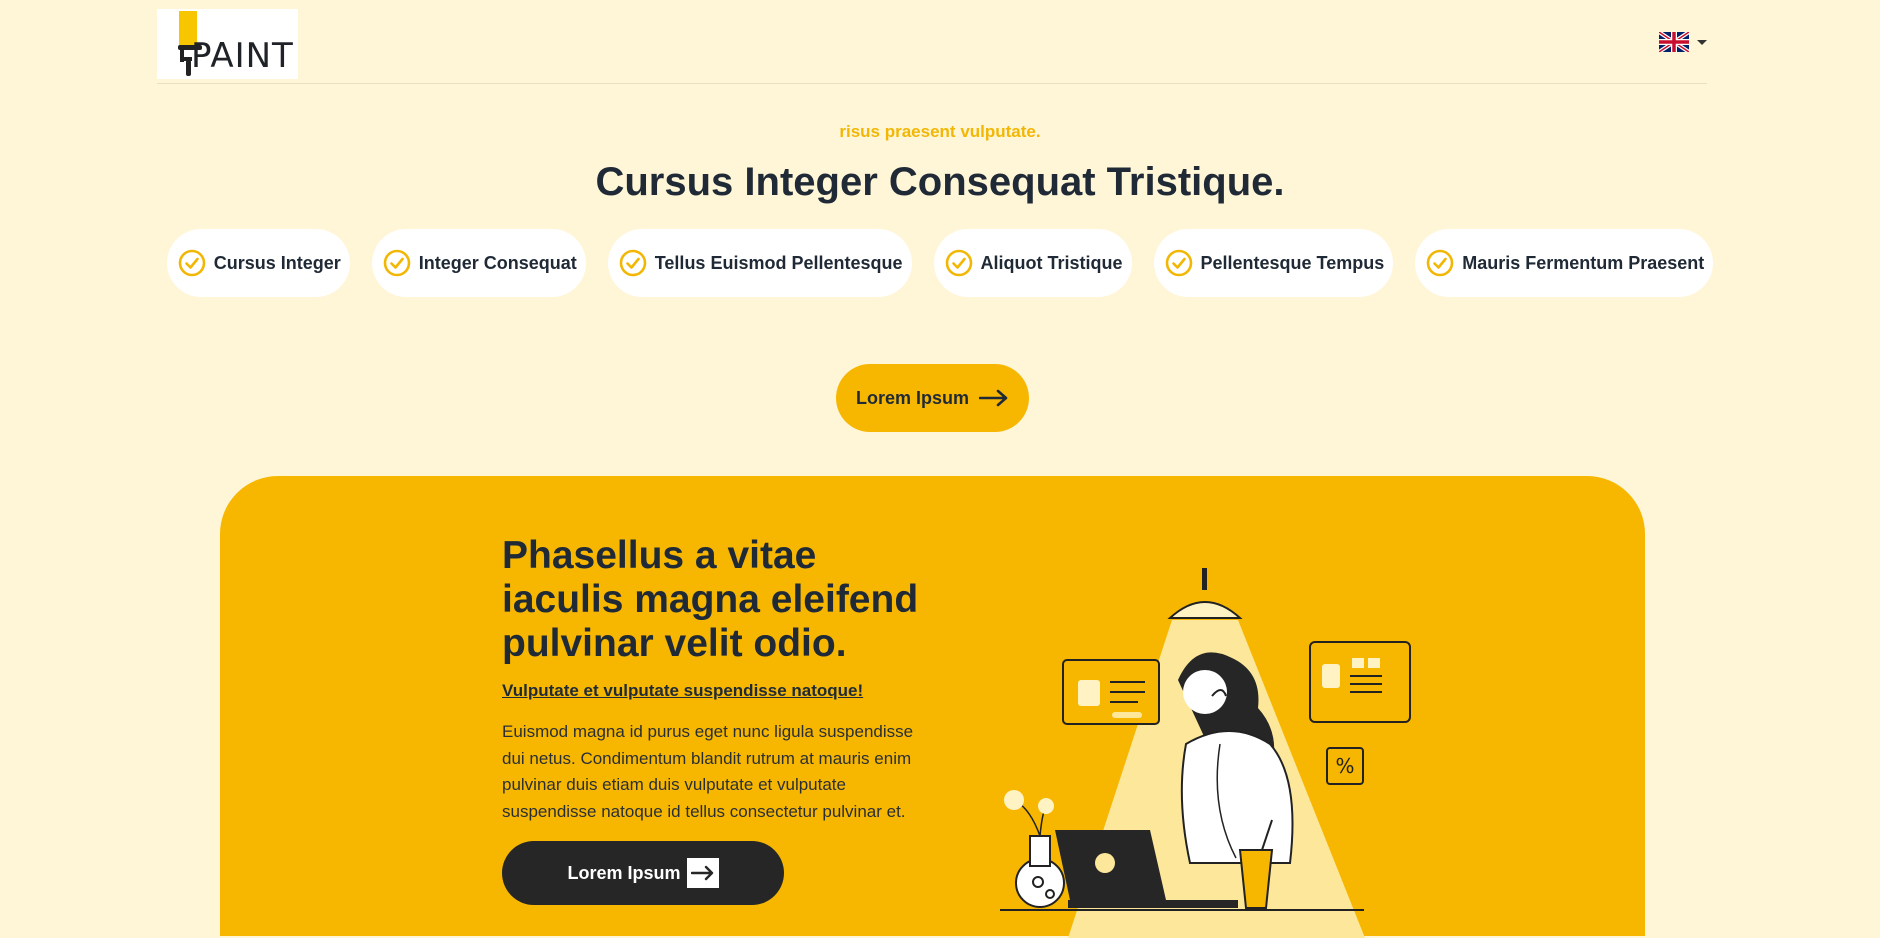 The width and height of the screenshot is (1880, 938). I want to click on language-selector, so click(1683, 42).